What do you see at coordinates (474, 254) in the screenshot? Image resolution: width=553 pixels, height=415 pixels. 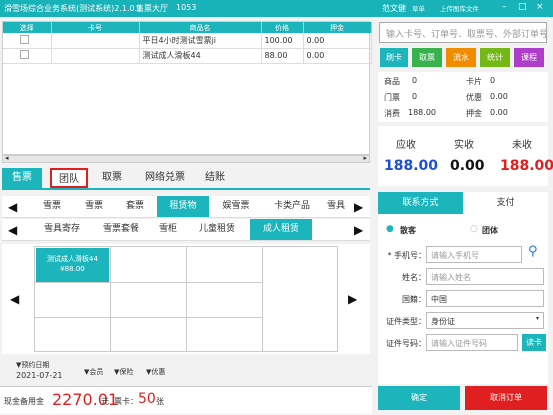 I see `phone-input: 请输入手机号` at bounding box center [474, 254].